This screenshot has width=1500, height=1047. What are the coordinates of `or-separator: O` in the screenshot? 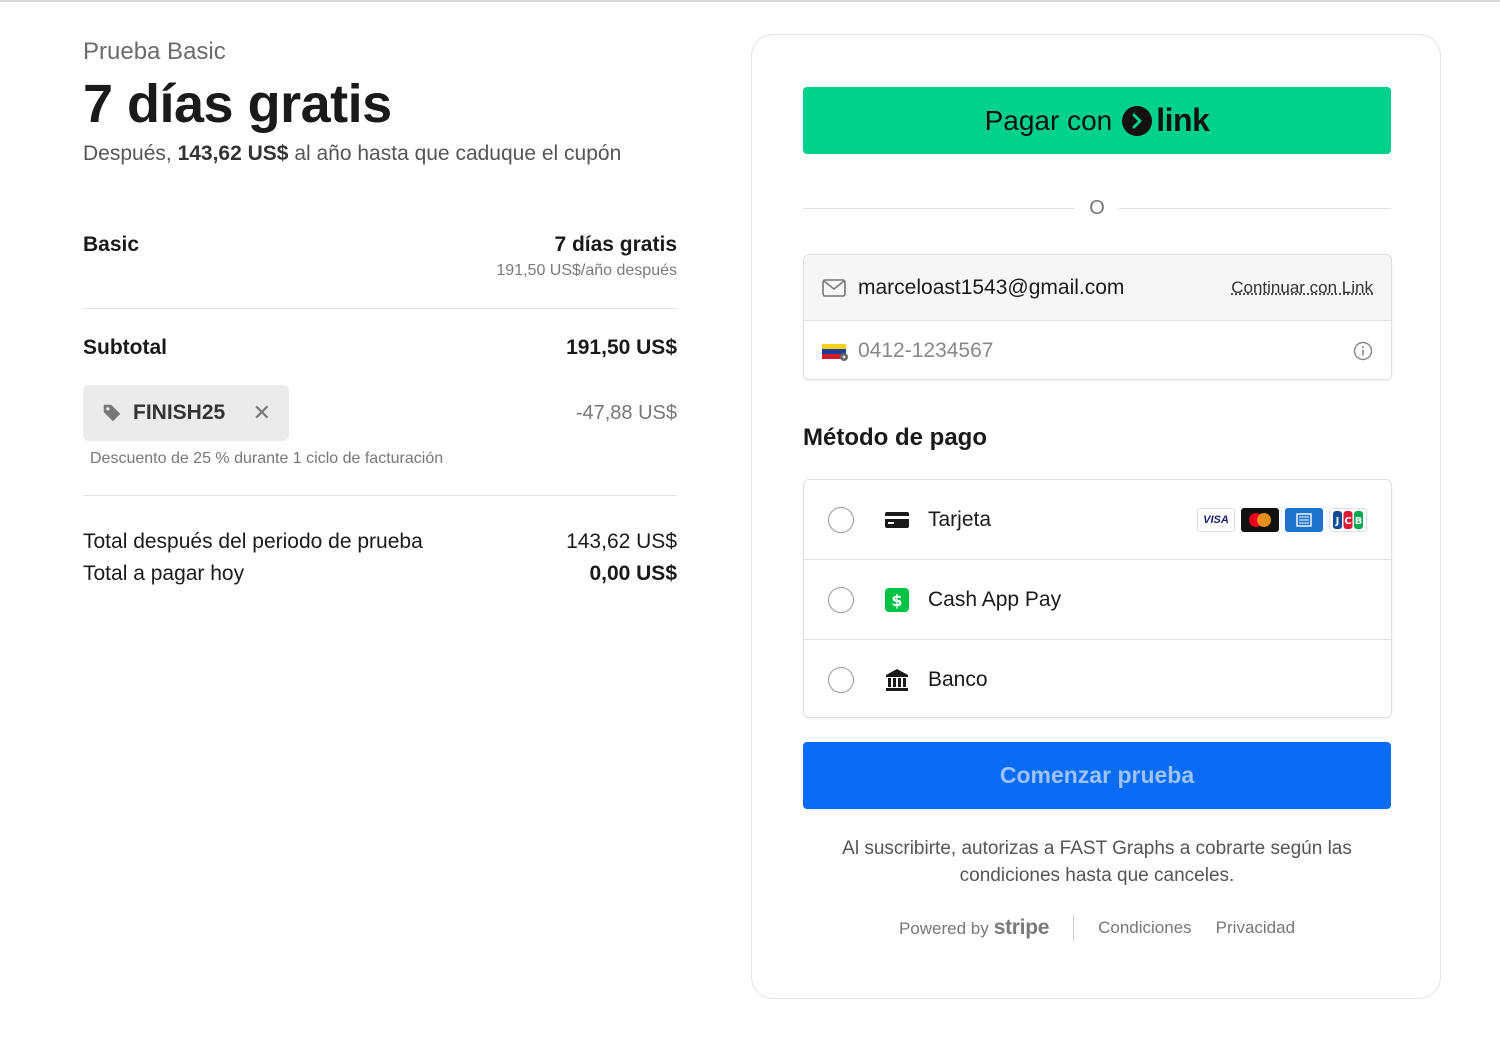 It's located at (1097, 208).